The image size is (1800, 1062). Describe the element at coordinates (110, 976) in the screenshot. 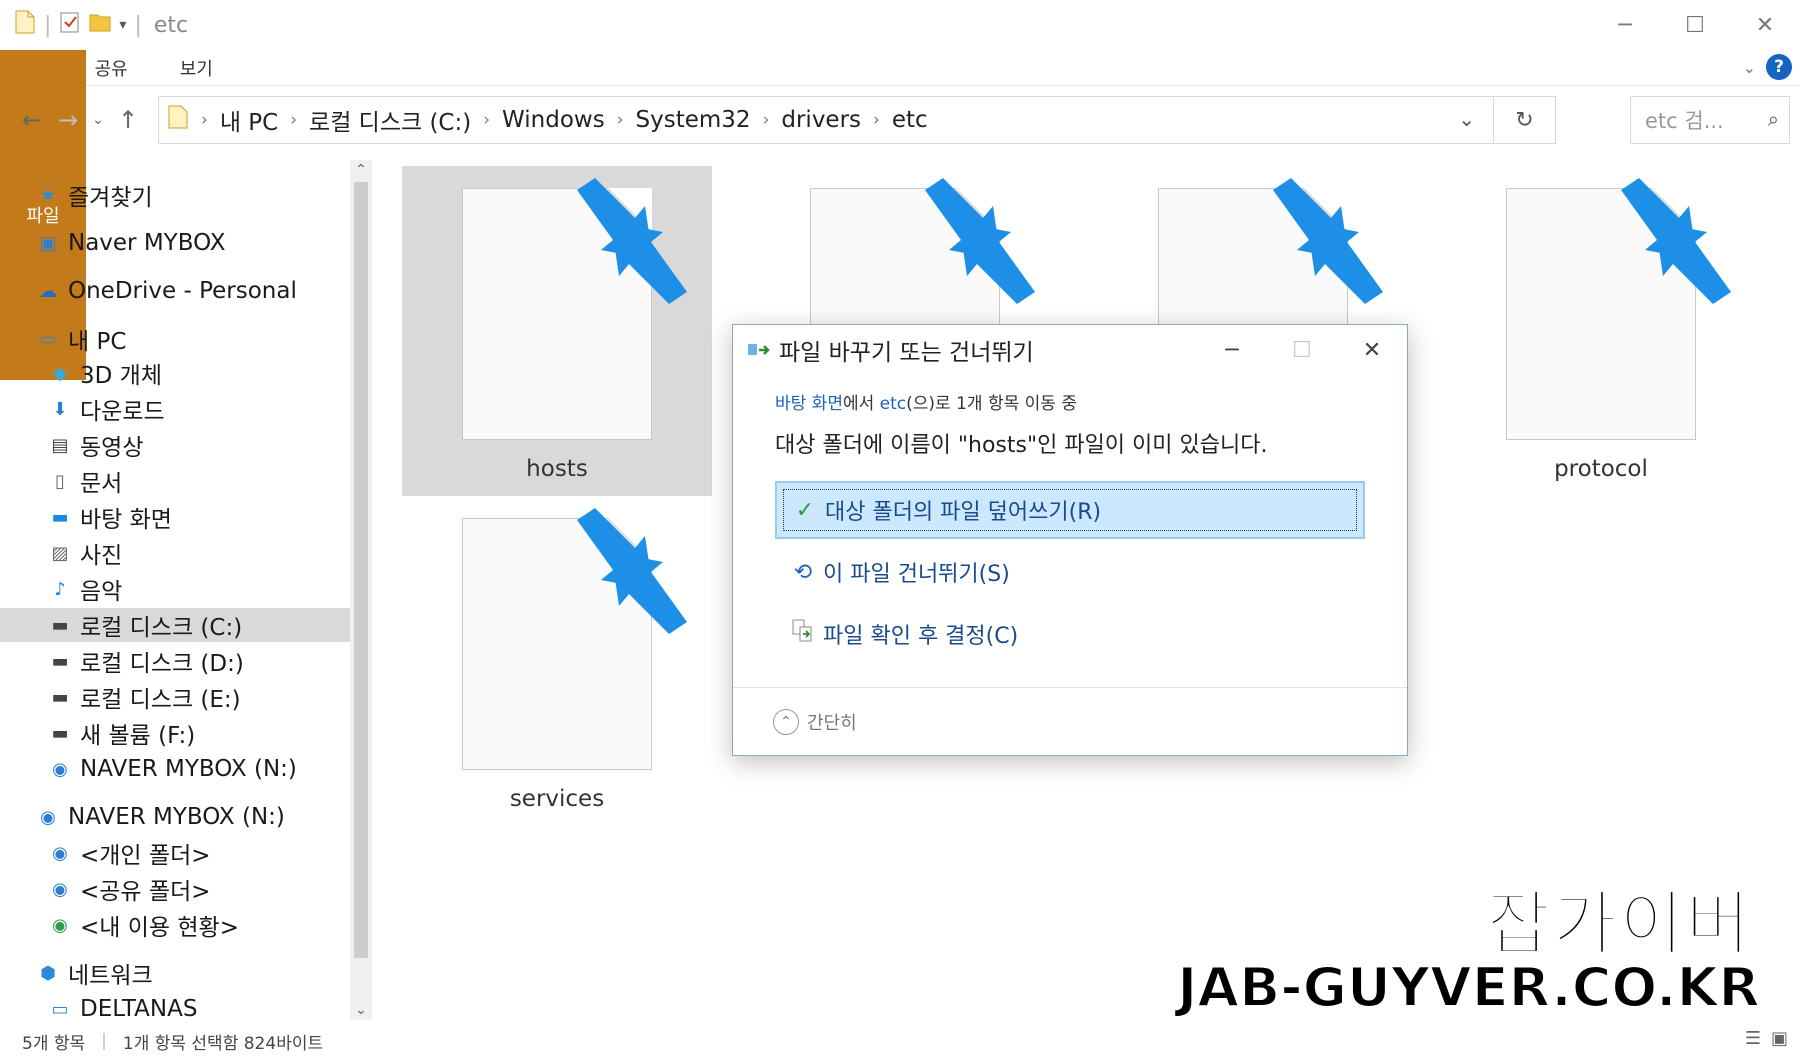

I see `nav-item-label: 네트워크` at that location.